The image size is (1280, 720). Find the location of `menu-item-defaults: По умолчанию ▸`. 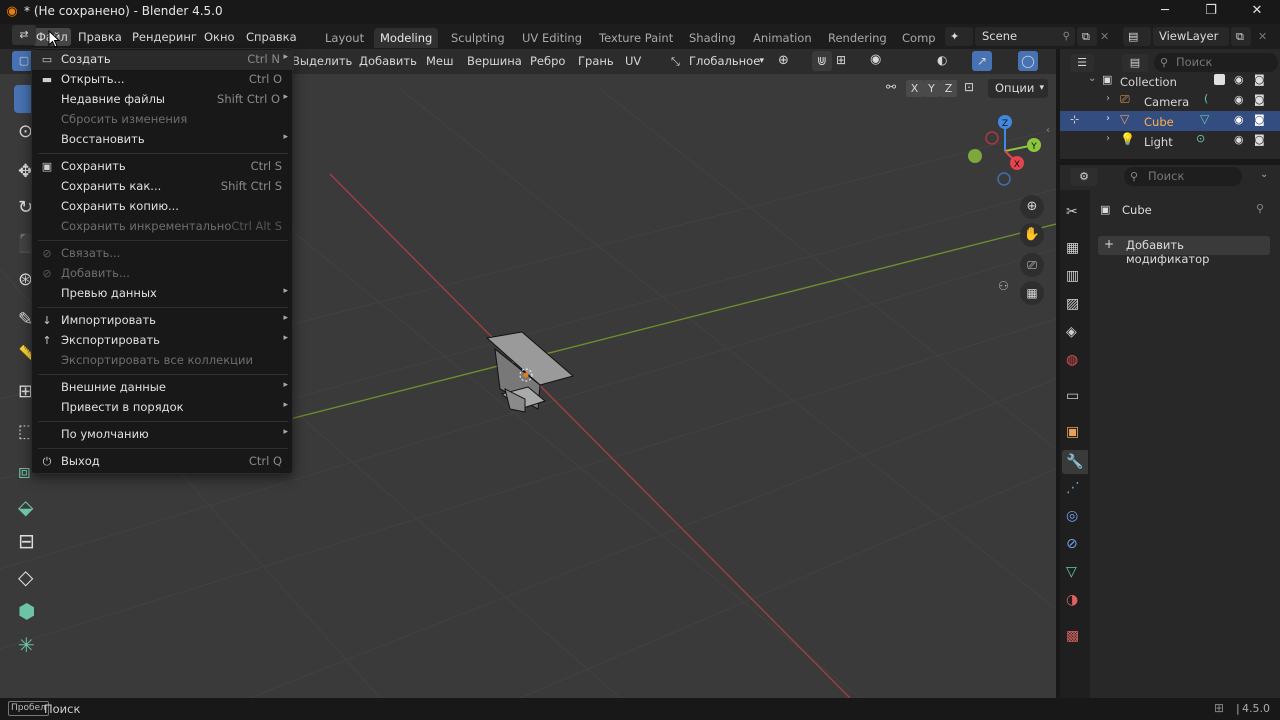

menu-item-defaults: По умолчанию ▸ is located at coordinates (163, 435).